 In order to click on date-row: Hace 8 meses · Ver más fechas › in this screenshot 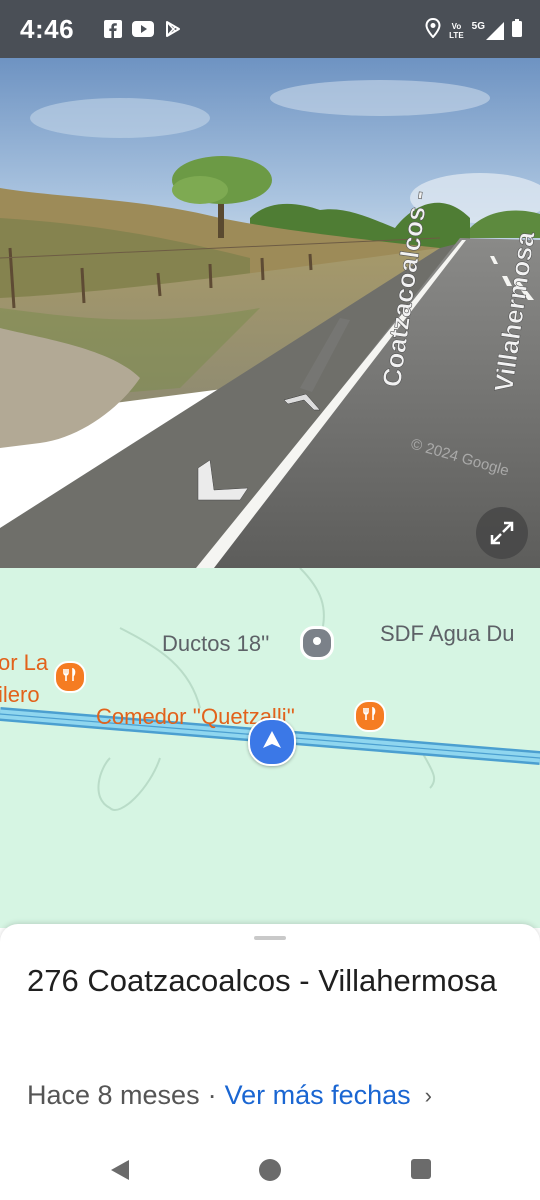, I will do `click(229, 1095)`.